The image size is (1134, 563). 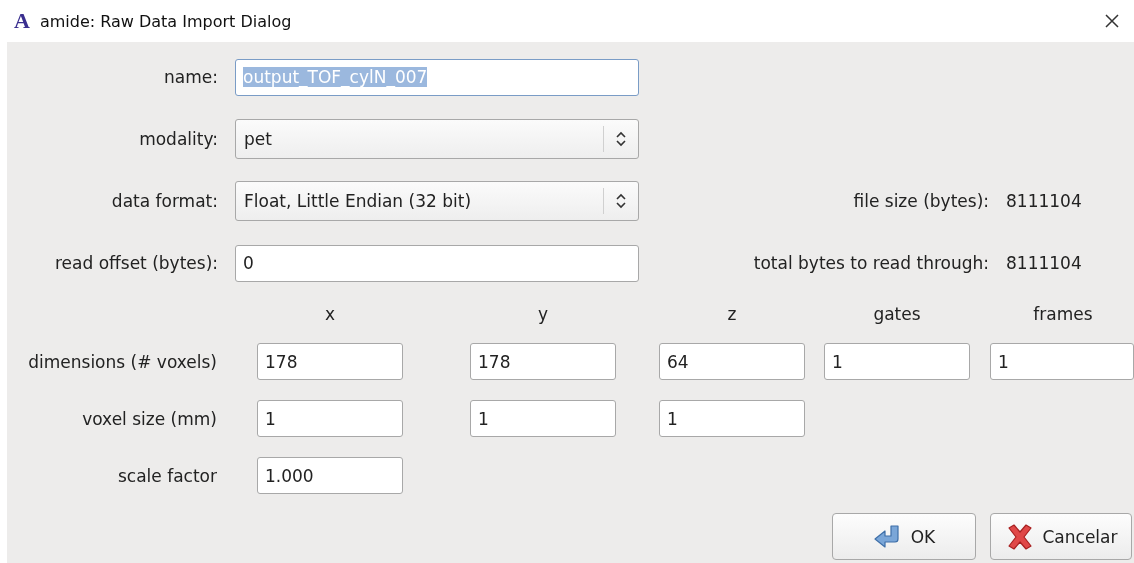 I want to click on cancel-button: Cancelar, so click(x=1061, y=536).